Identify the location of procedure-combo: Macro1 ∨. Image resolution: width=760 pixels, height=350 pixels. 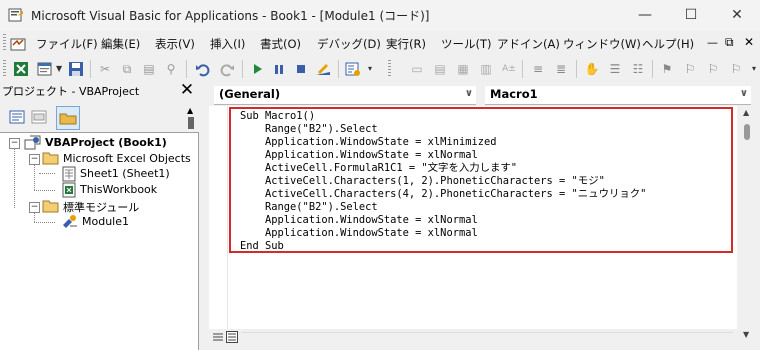
(618, 95).